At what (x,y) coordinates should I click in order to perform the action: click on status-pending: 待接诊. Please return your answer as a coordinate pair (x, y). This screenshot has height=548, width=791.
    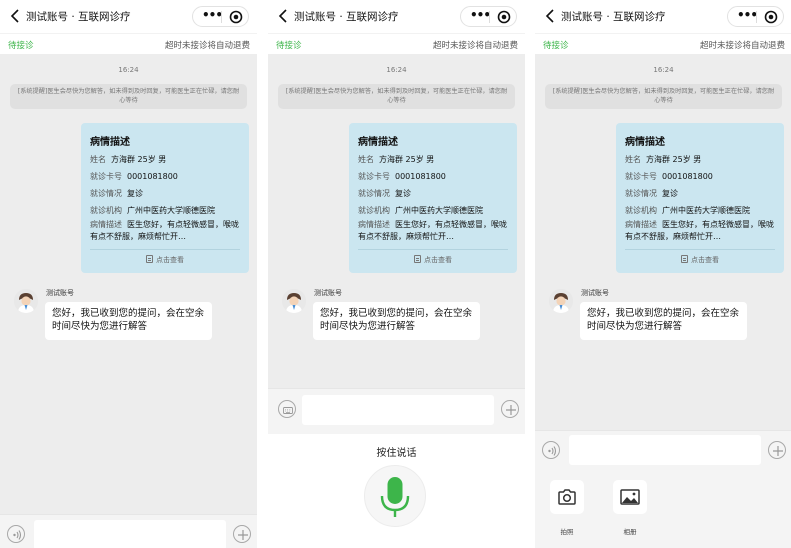
    Looking at the image, I should click on (556, 46).